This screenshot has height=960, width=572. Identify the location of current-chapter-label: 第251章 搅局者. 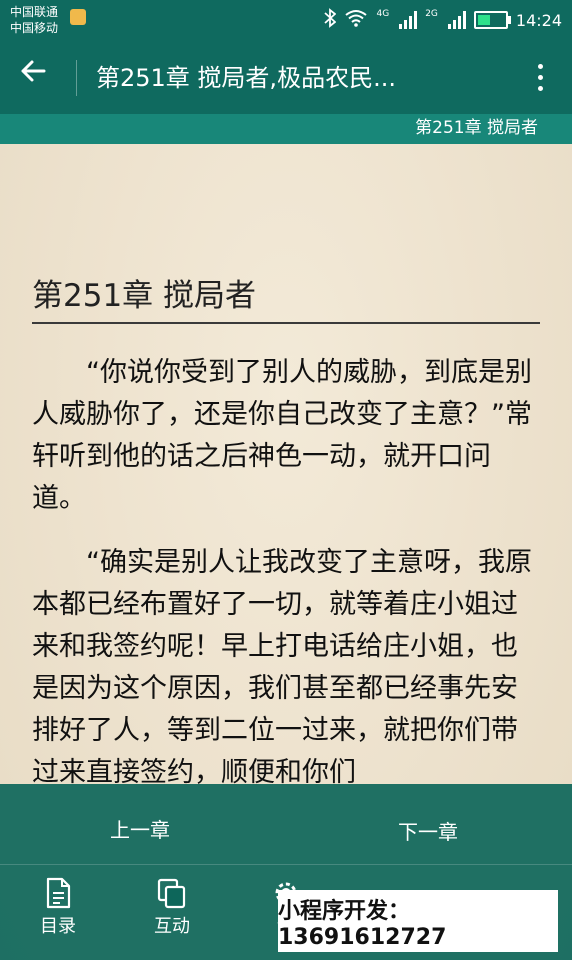
(476, 128).